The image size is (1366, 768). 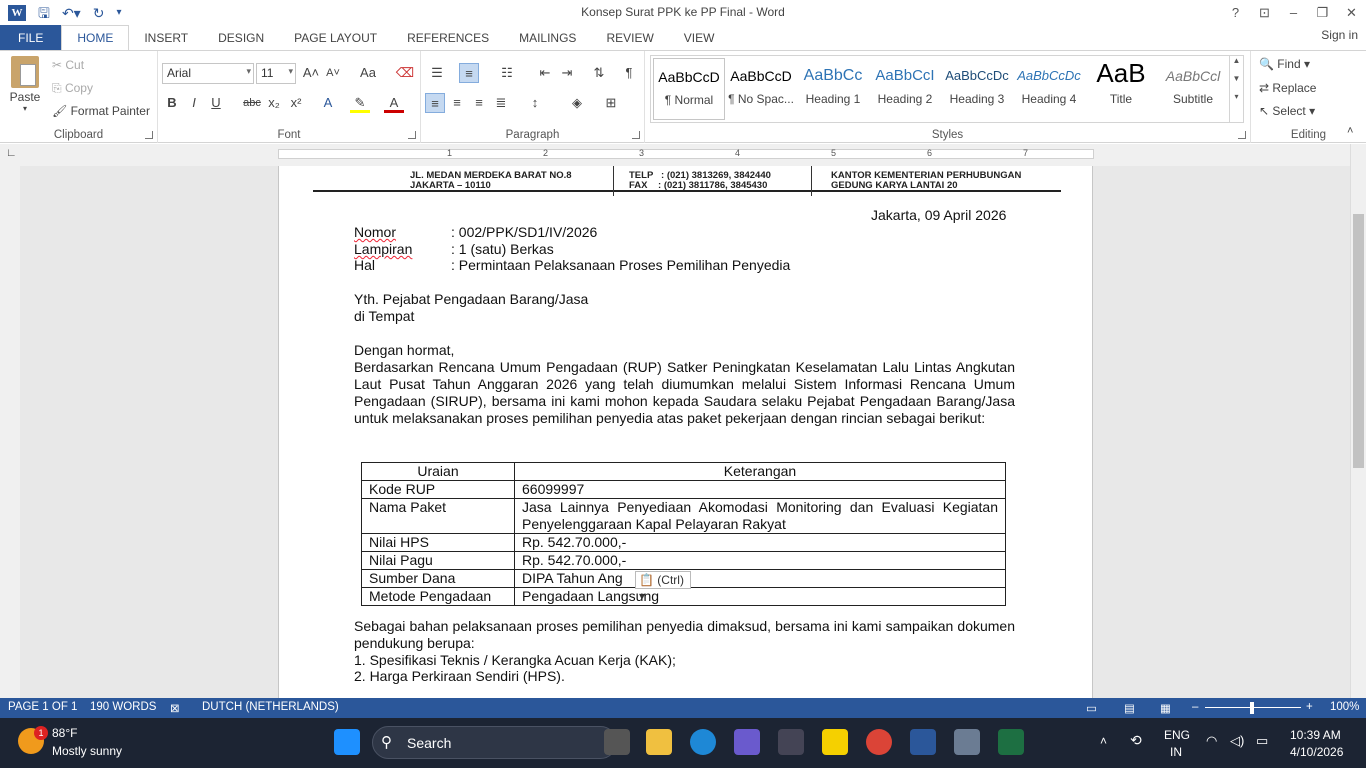 What do you see at coordinates (689, 89) in the screenshot?
I see `style-normal: AaBbCcD ¶ Normal` at bounding box center [689, 89].